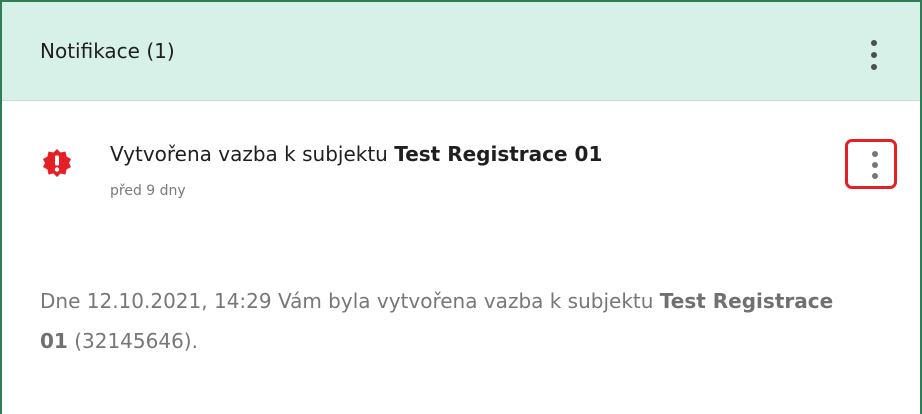 This screenshot has height=414, width=922. Describe the element at coordinates (132, 341) in the screenshot. I see `notification-body-id: (32145646).` at that location.